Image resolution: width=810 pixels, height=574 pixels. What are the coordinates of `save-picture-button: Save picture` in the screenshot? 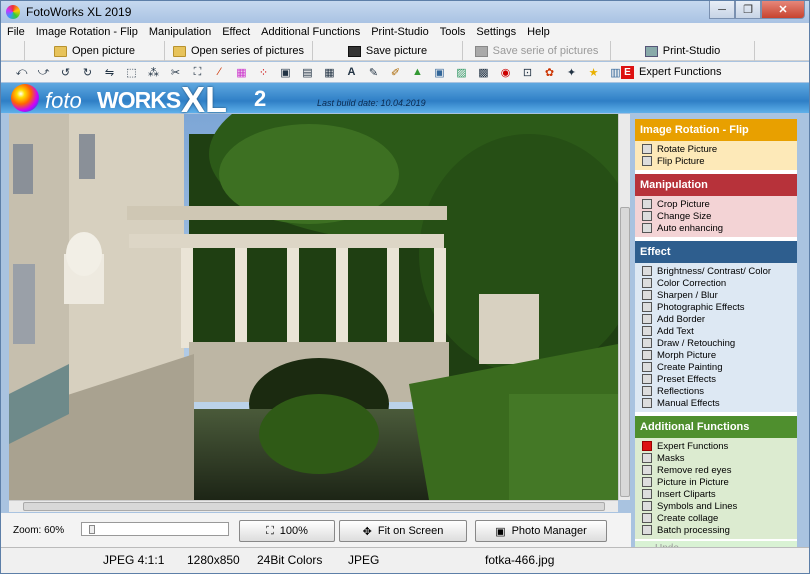 It's located at (388, 51).